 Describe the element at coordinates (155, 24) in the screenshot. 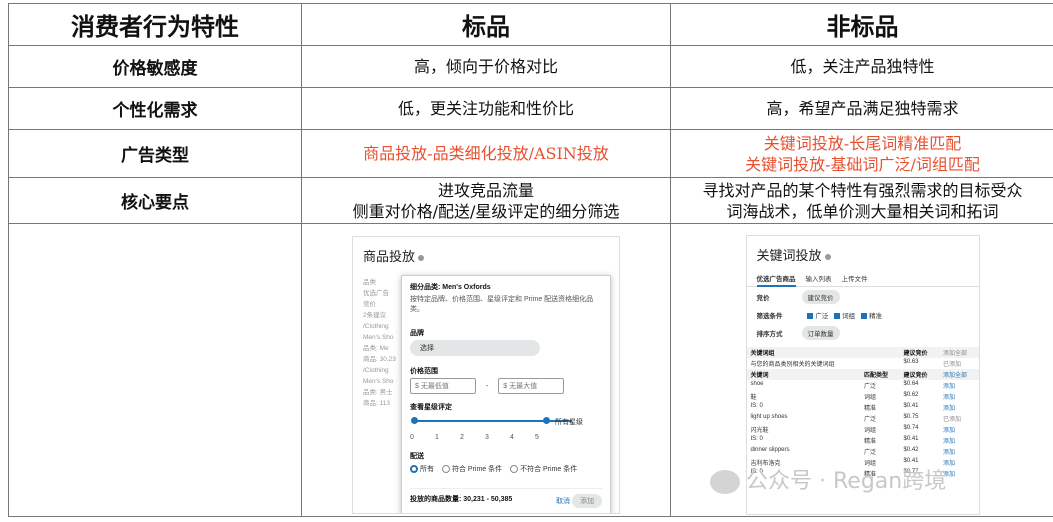

I see `header-behavior: 消费者行为特性` at that location.